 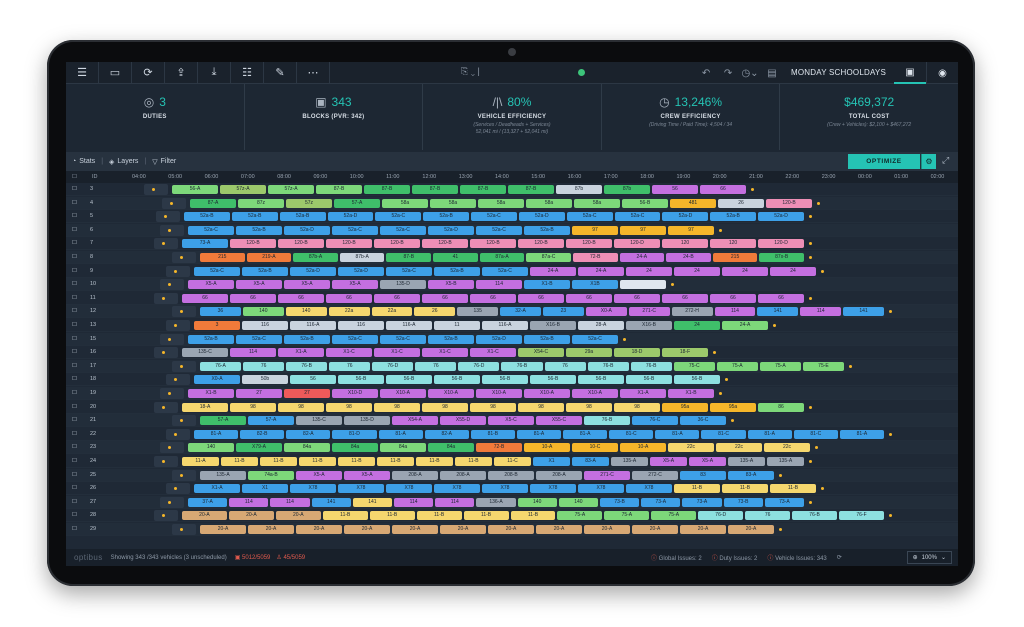 What do you see at coordinates (601, 489) in the screenshot?
I see `trip-block: X78` at bounding box center [601, 489].